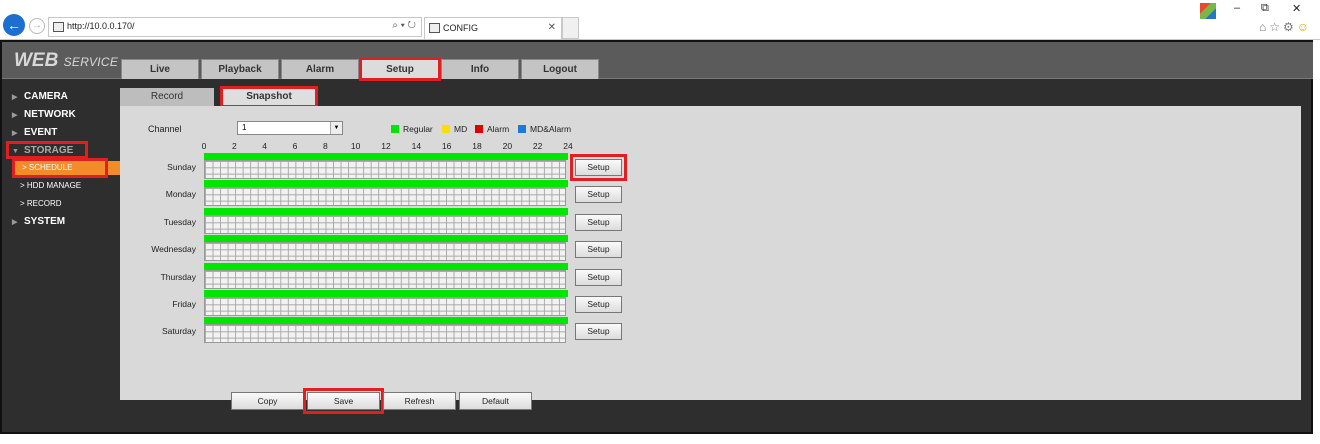 Image resolution: width=1320 pixels, height=444 pixels. What do you see at coordinates (101, 26) in the screenshot?
I see `url-text: http://10.0.0.170/` at bounding box center [101, 26].